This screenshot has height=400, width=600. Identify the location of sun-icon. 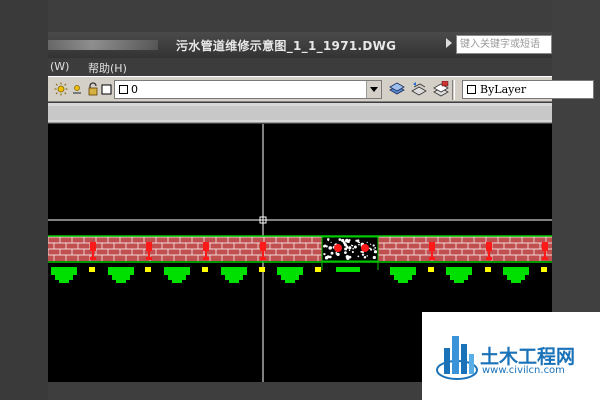
(61, 89).